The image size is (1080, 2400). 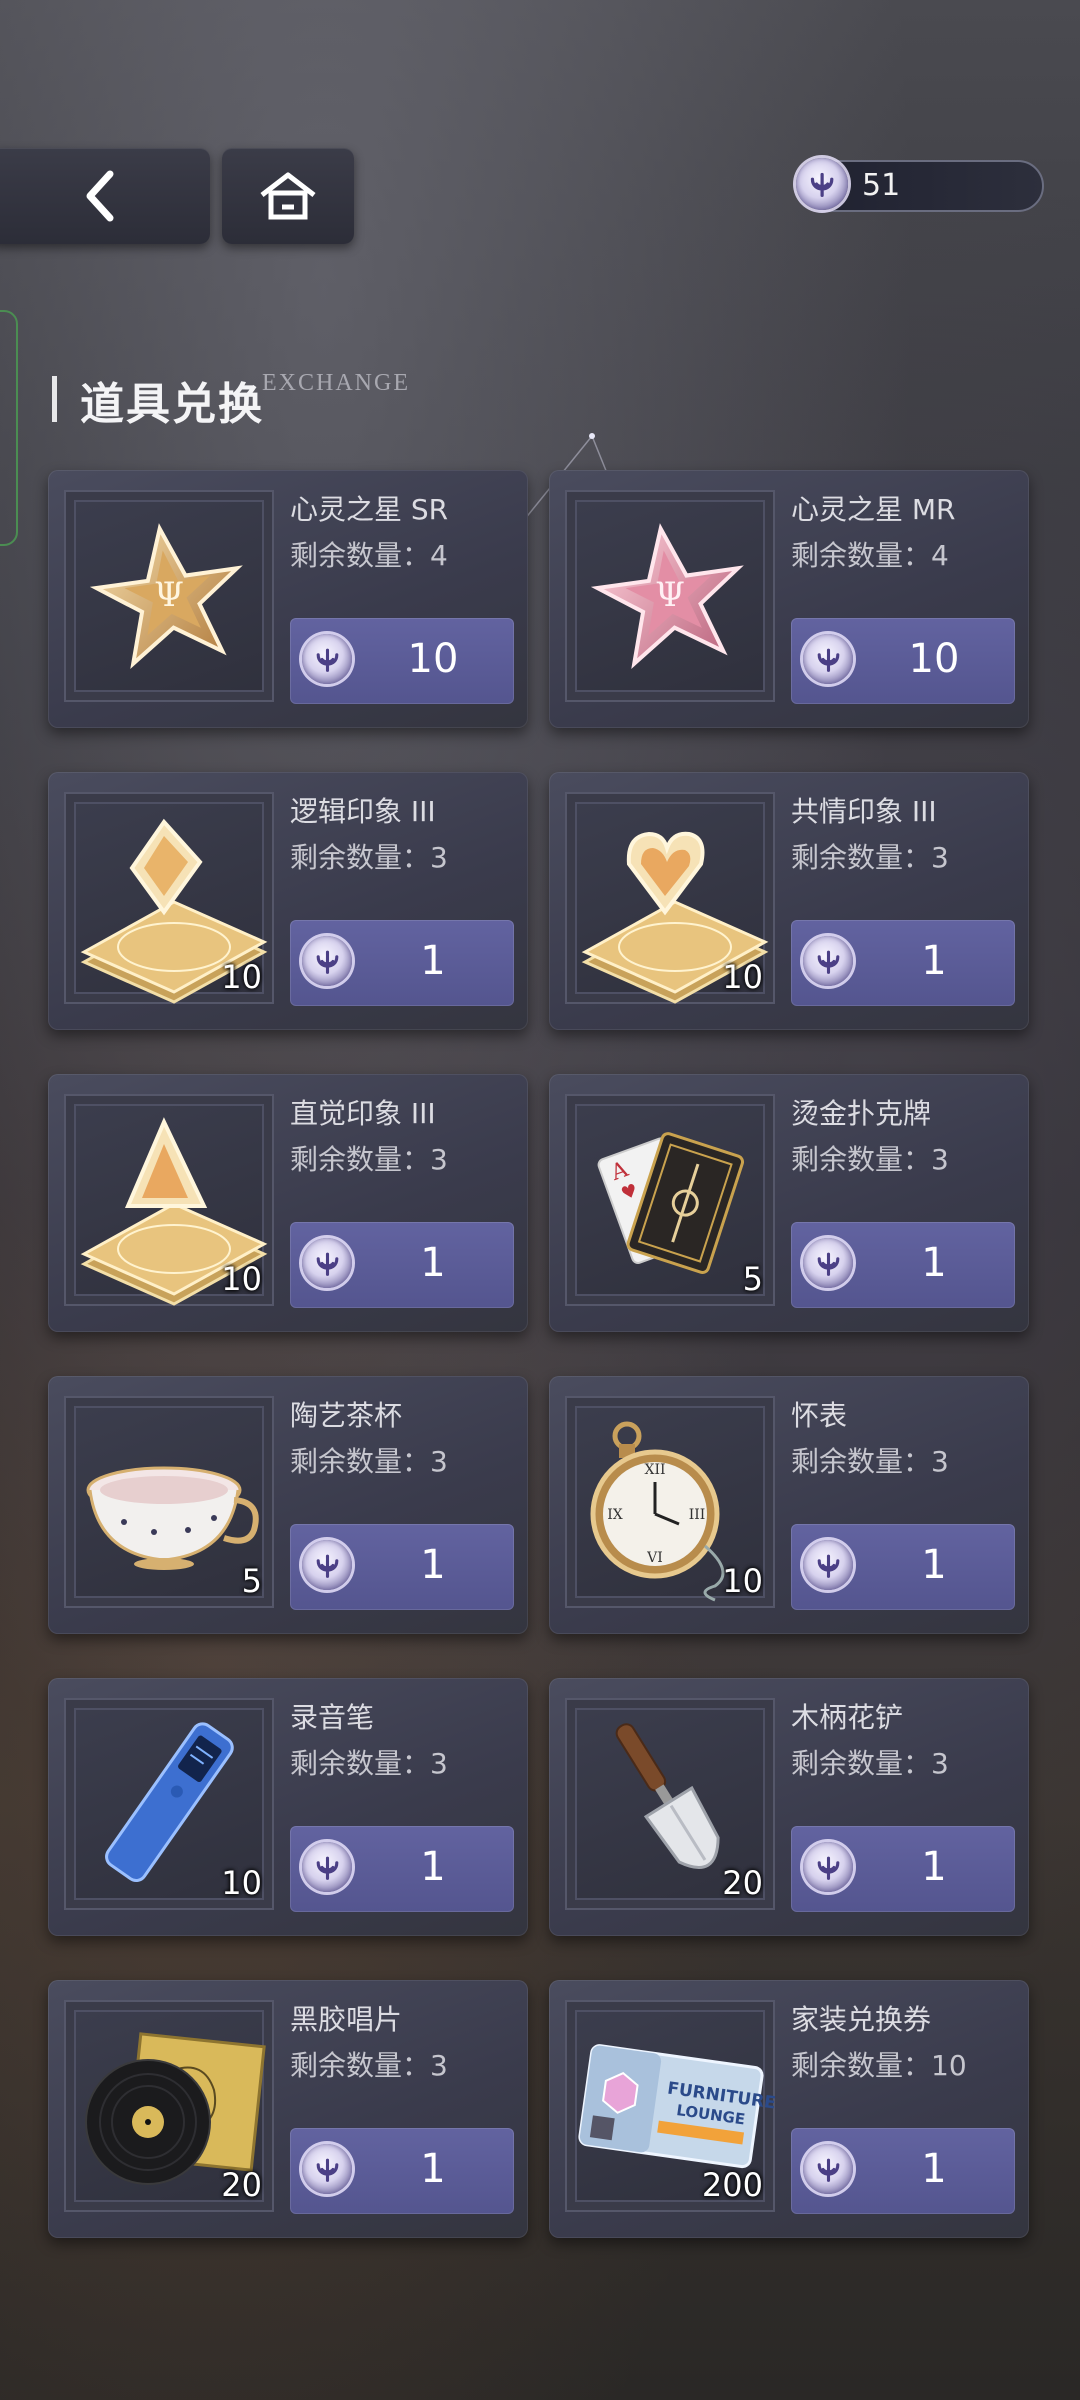 What do you see at coordinates (847, 1717) in the screenshot?
I see `item-name: 木柄花铲` at bounding box center [847, 1717].